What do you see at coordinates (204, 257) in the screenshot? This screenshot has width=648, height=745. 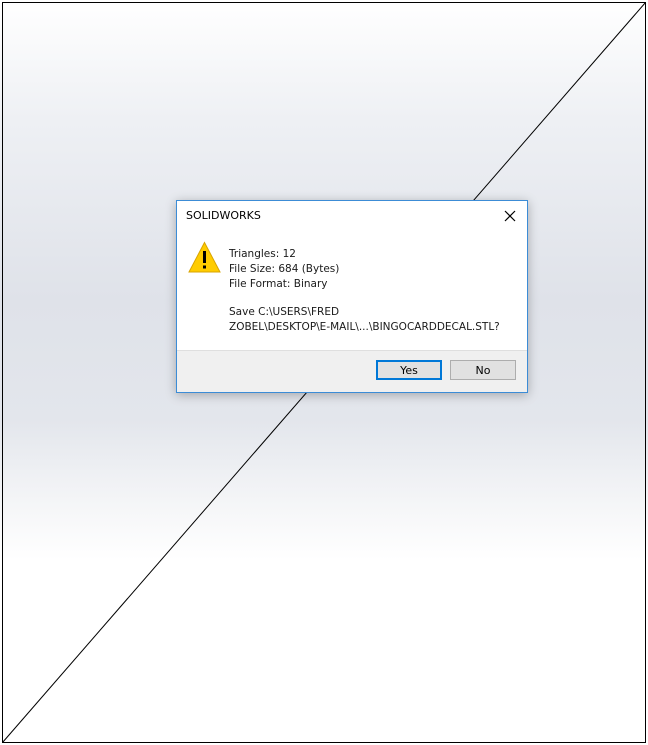 I see `warning-icon` at bounding box center [204, 257].